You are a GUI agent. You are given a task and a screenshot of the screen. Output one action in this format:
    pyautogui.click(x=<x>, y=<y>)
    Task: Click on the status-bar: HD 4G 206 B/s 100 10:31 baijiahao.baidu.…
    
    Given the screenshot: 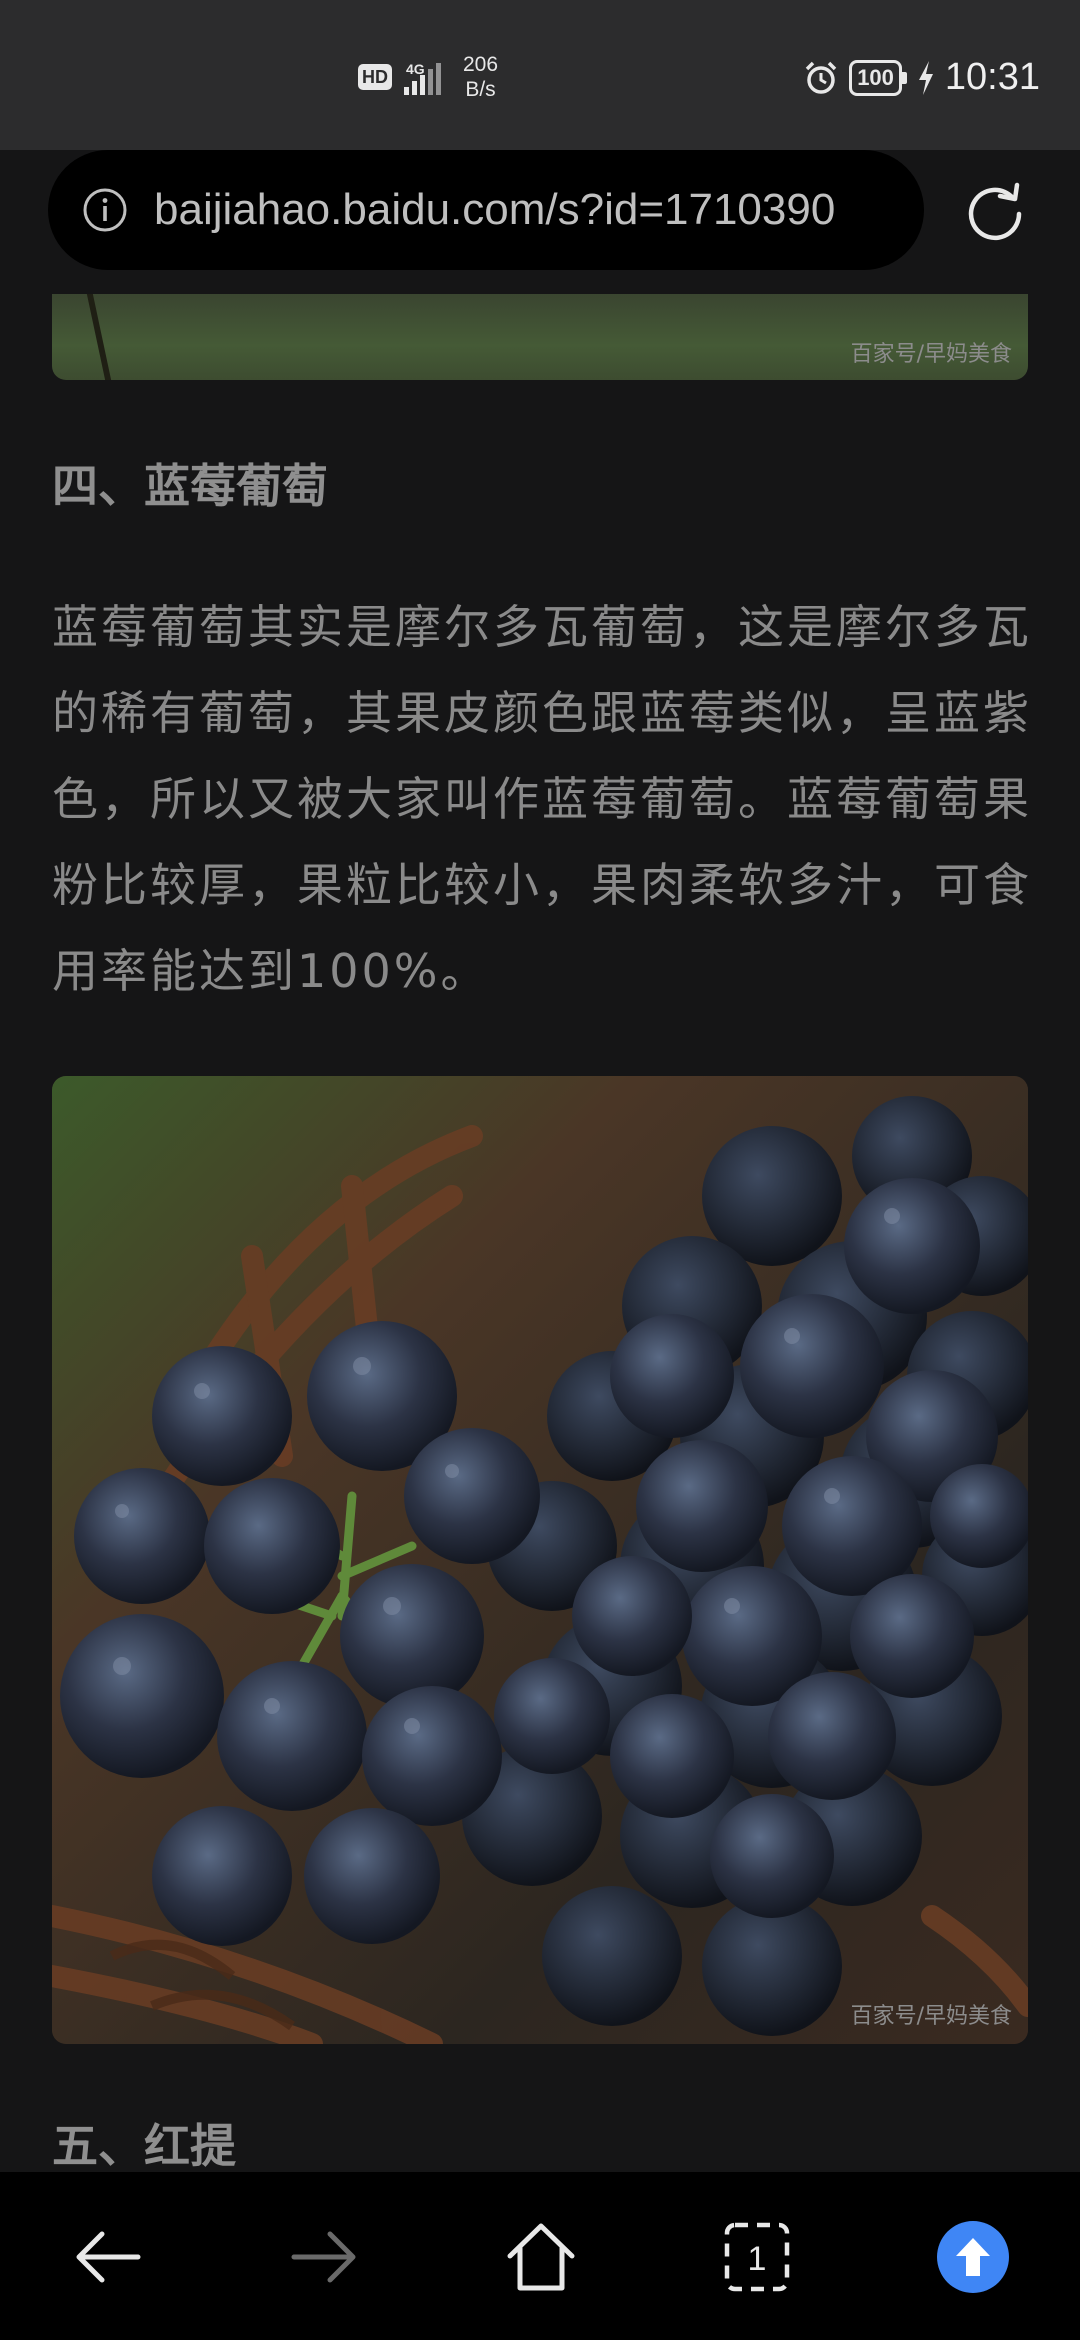 What is the action you would take?
    pyautogui.click(x=540, y=135)
    